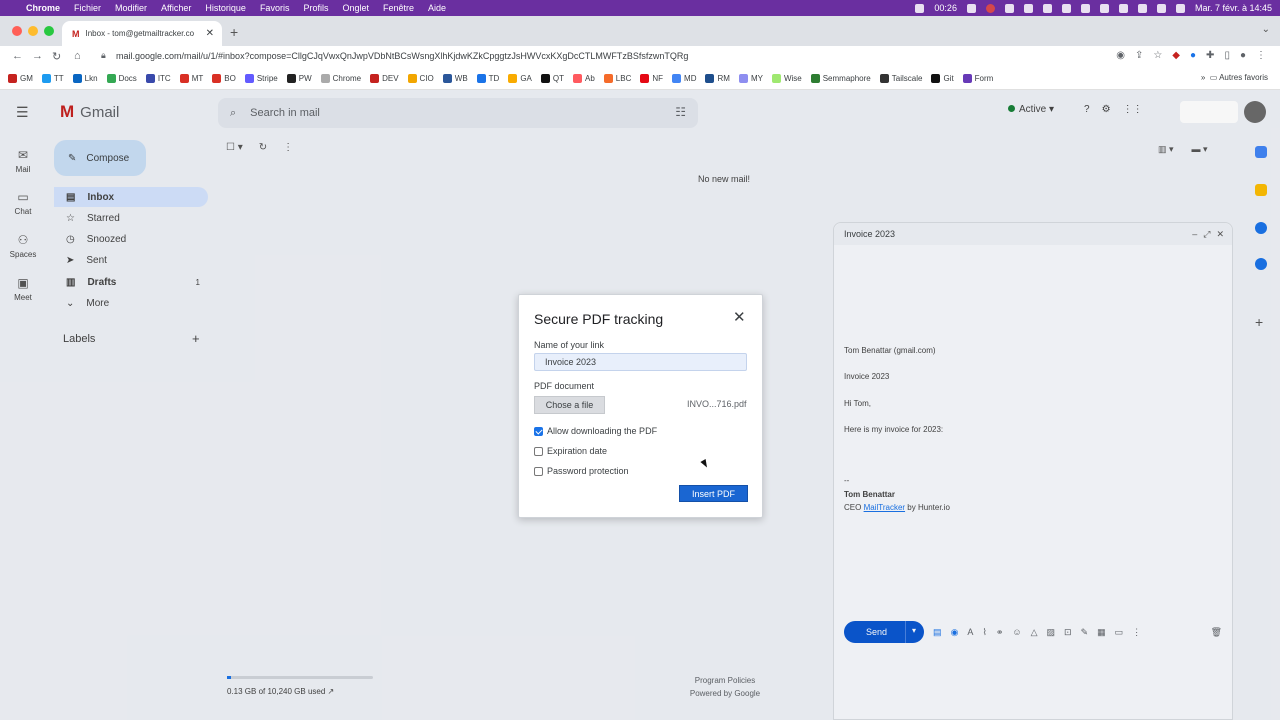  Describe the element at coordinates (717, 404) in the screenshot. I see `selected-file-name: INVO...716.pdf` at that location.